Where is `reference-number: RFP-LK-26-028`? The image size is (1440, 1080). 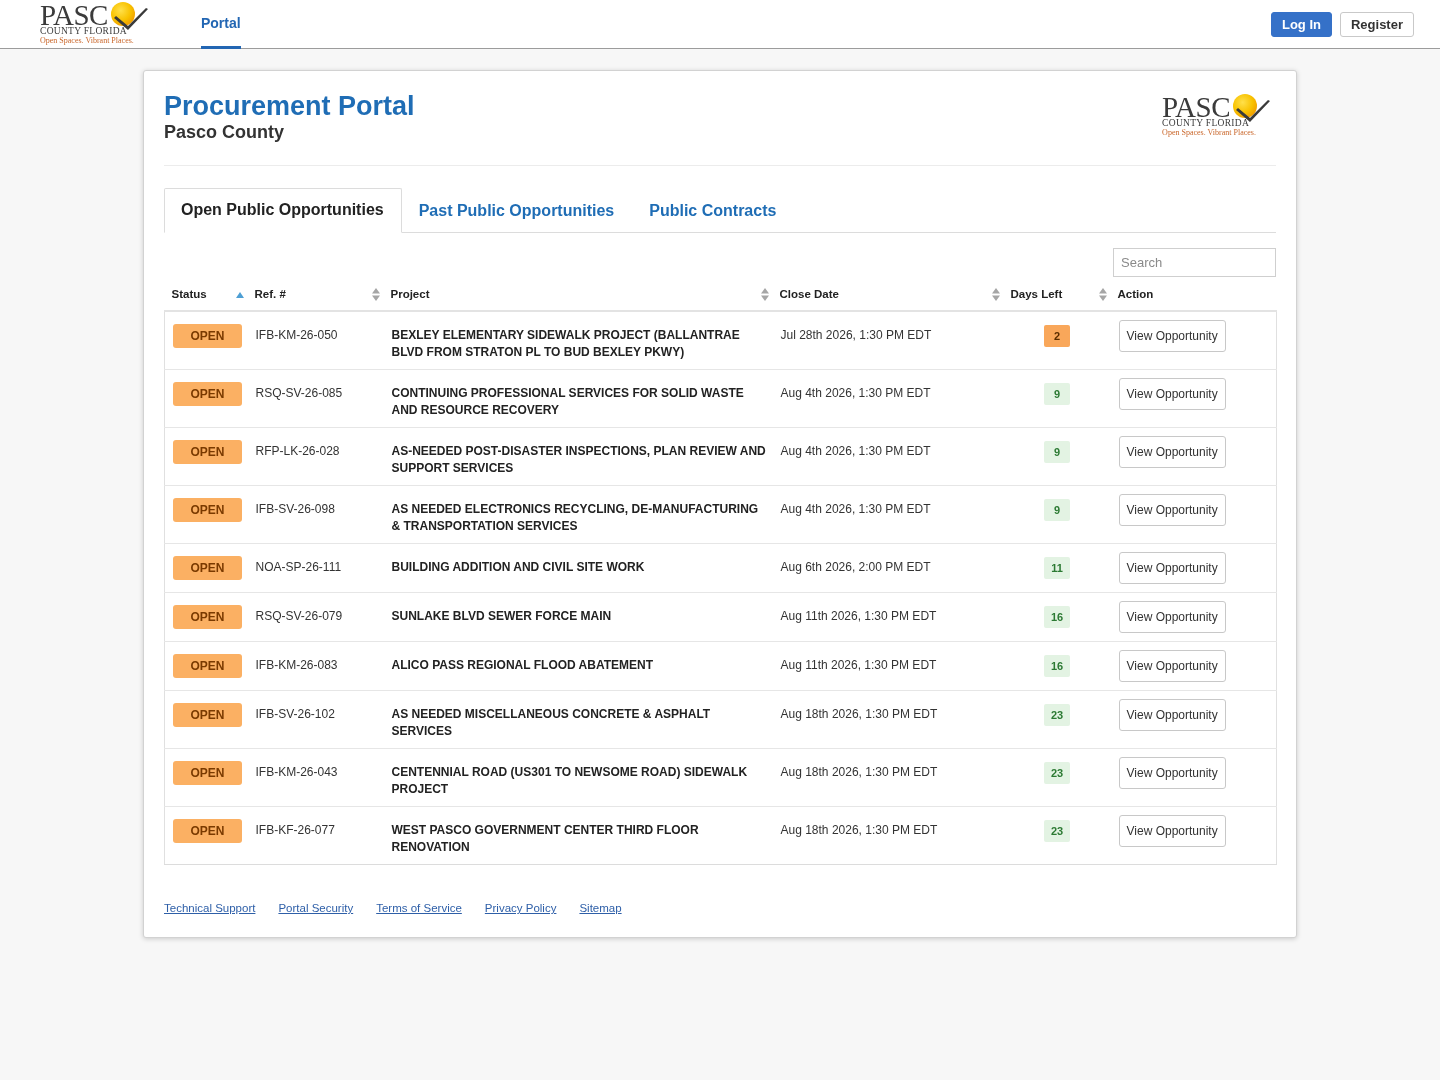
reference-number: RFP-LK-26-028 is located at coordinates (297, 452).